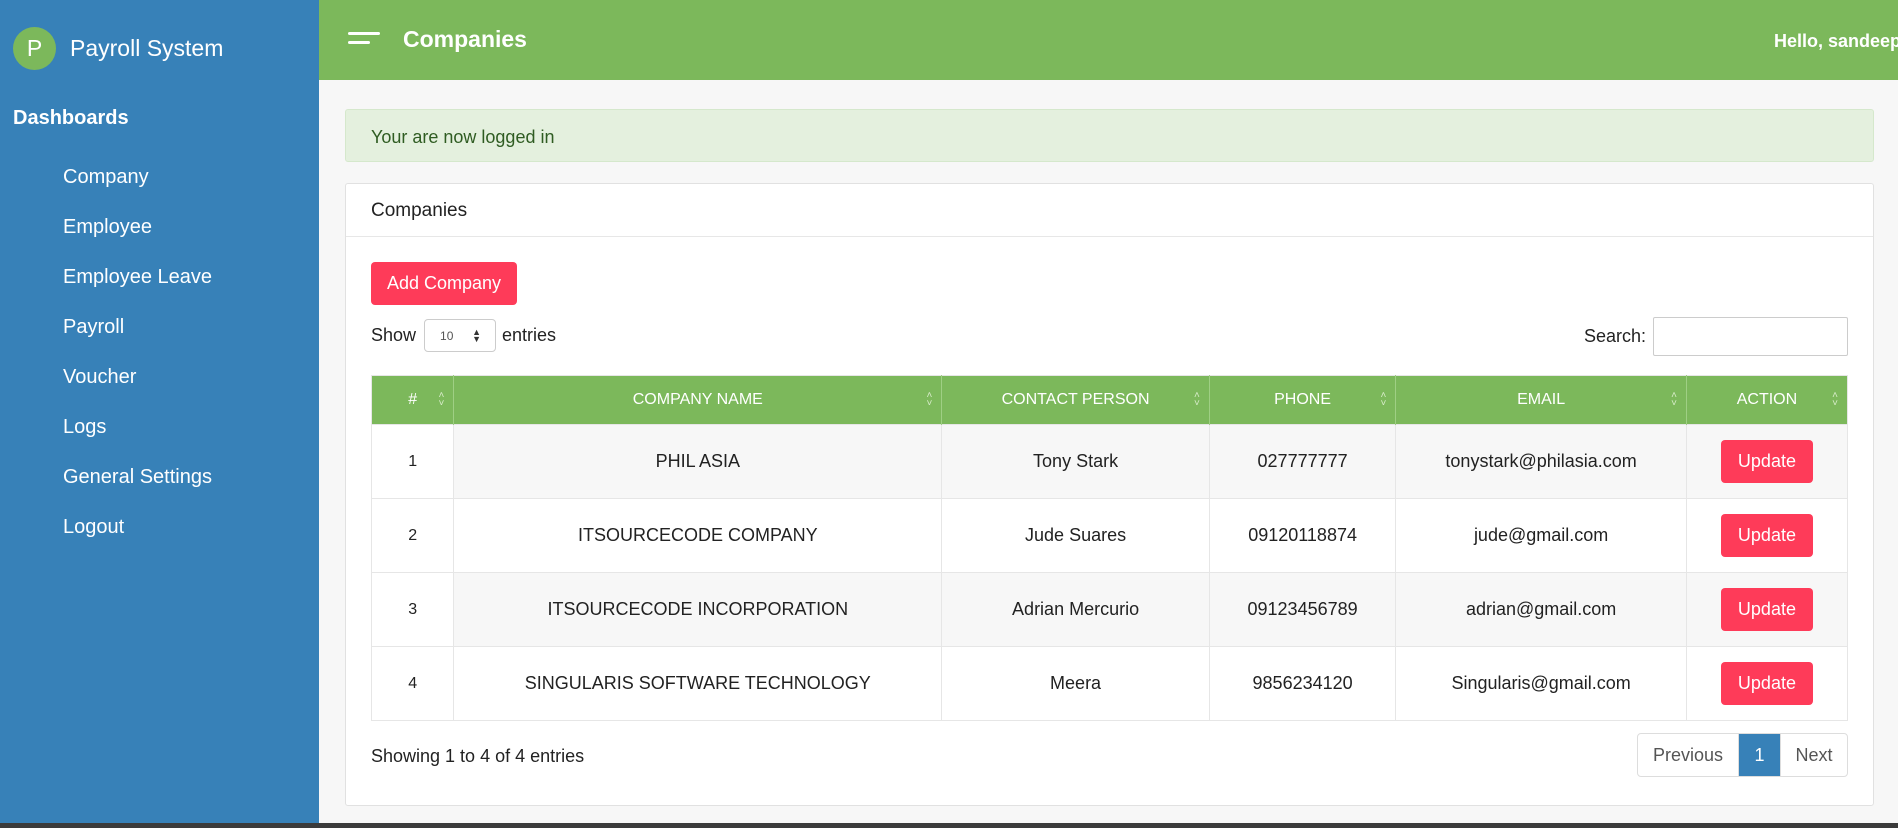 The image size is (1898, 828). Describe the element at coordinates (949, 825) in the screenshot. I see `bottom-border` at that location.